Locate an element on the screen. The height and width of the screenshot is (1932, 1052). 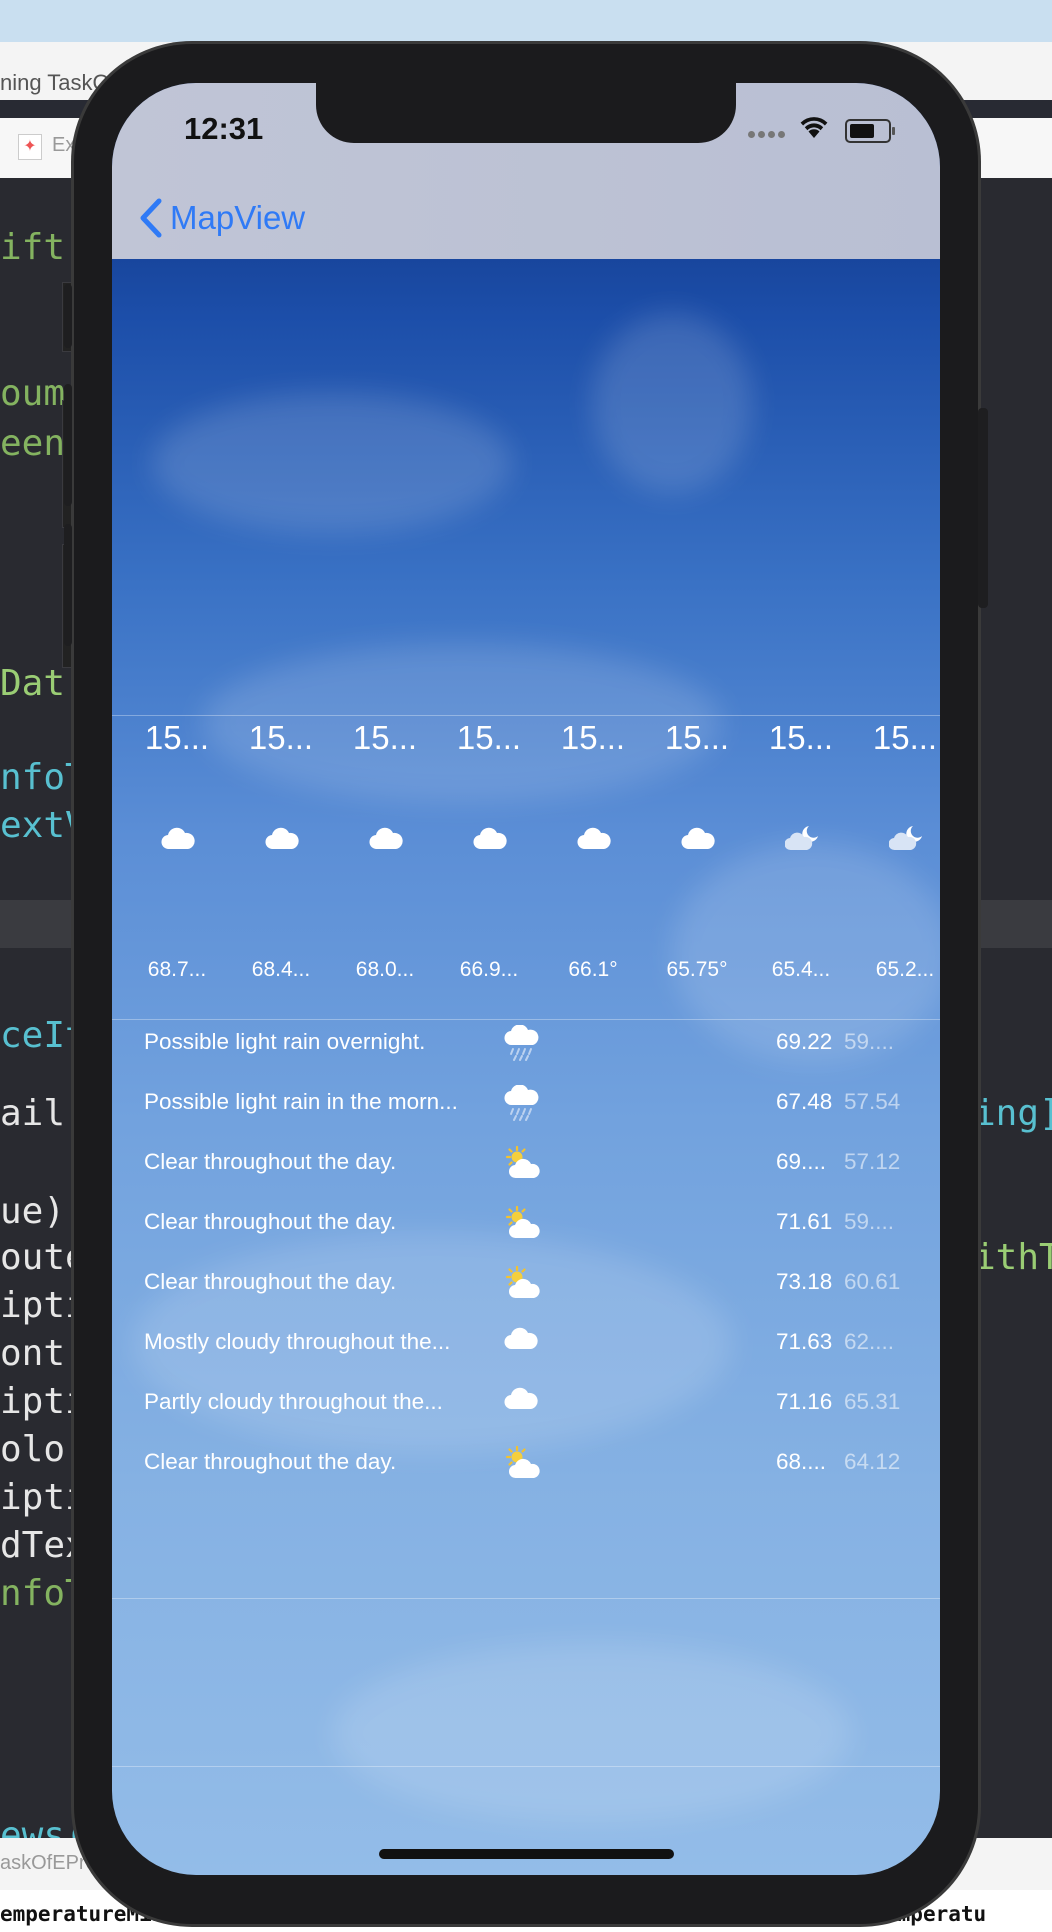
wifi-icon is located at coordinates (814, 127).